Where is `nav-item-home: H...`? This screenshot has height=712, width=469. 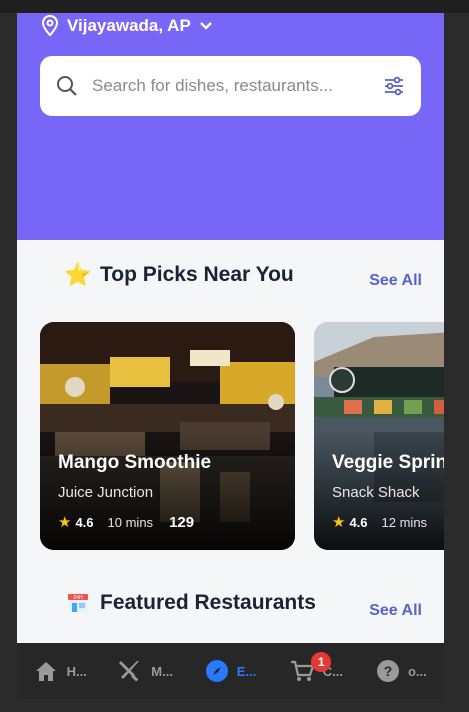 nav-item-home: H... is located at coordinates (59, 671).